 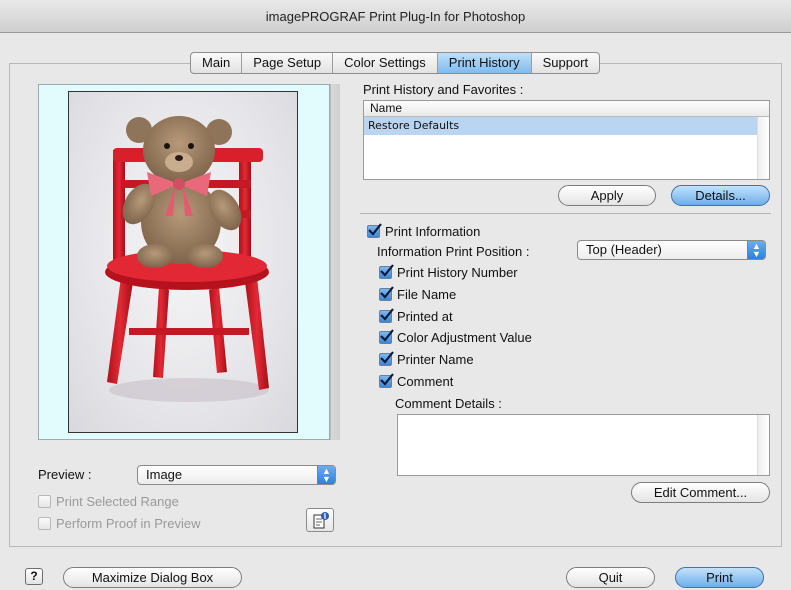 What do you see at coordinates (763, 148) in the screenshot?
I see `history-scrollbar` at bounding box center [763, 148].